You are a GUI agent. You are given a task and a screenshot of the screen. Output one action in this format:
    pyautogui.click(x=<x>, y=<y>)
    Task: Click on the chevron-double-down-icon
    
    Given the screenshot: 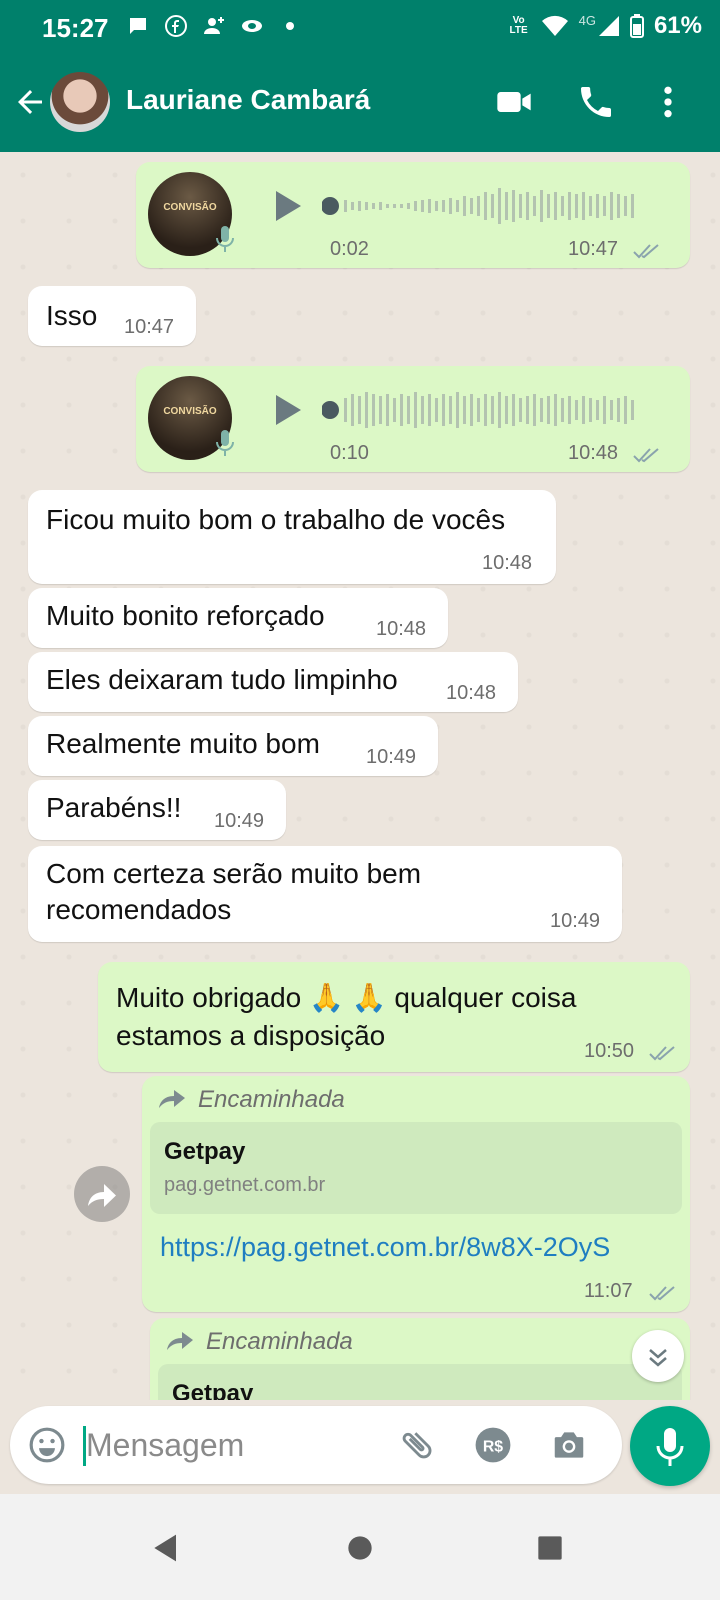 What is the action you would take?
    pyautogui.click(x=658, y=1358)
    